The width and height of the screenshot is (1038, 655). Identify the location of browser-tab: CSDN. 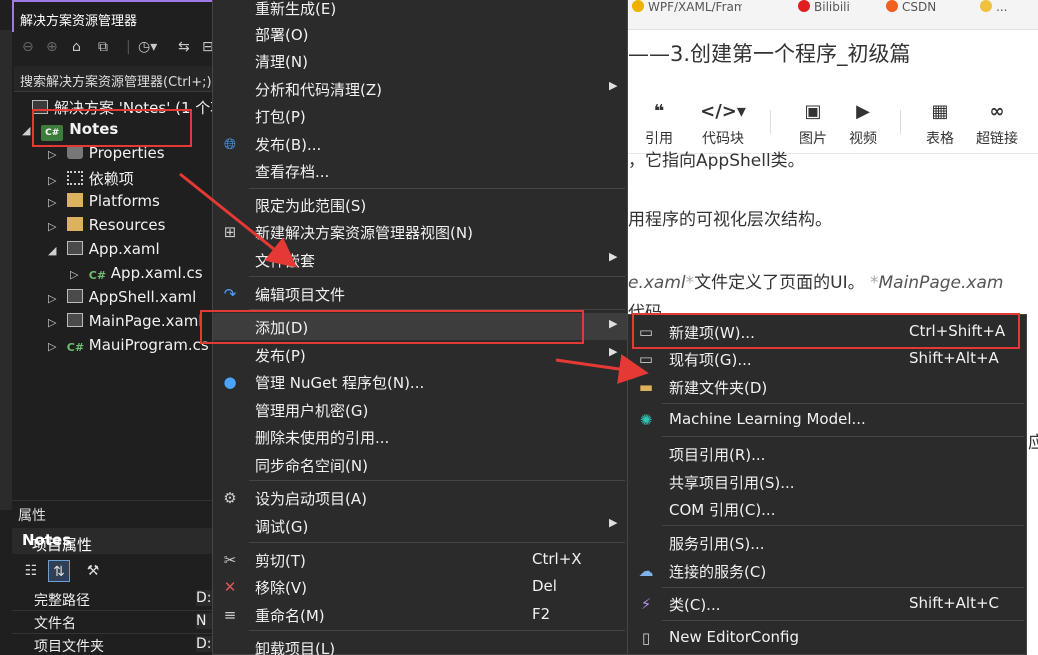
(916, 6).